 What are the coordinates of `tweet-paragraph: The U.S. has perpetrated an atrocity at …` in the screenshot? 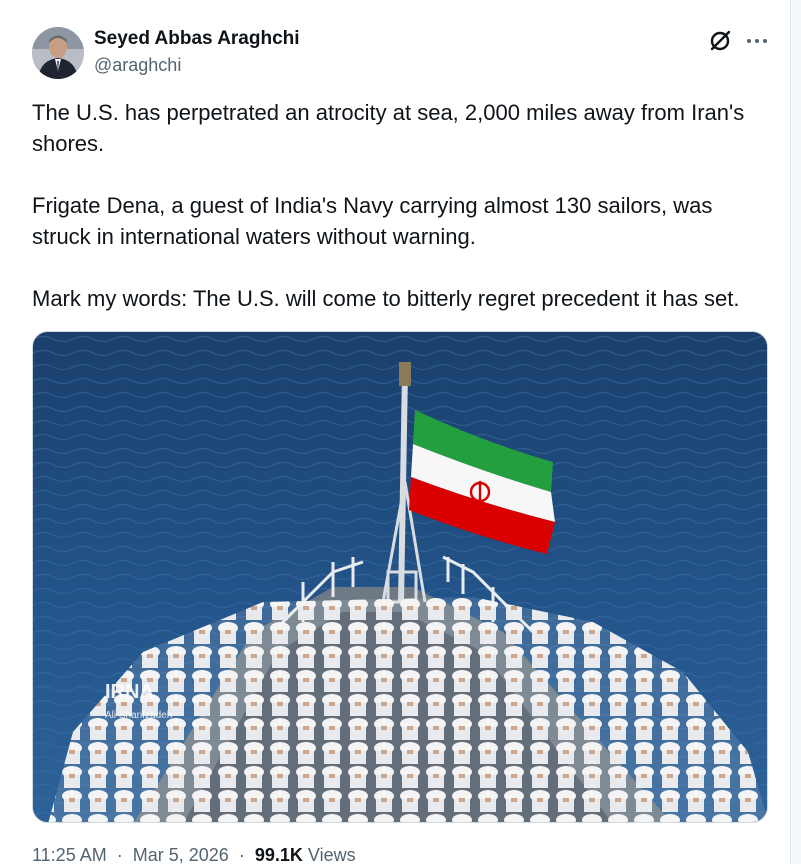 It's located at (388, 128).